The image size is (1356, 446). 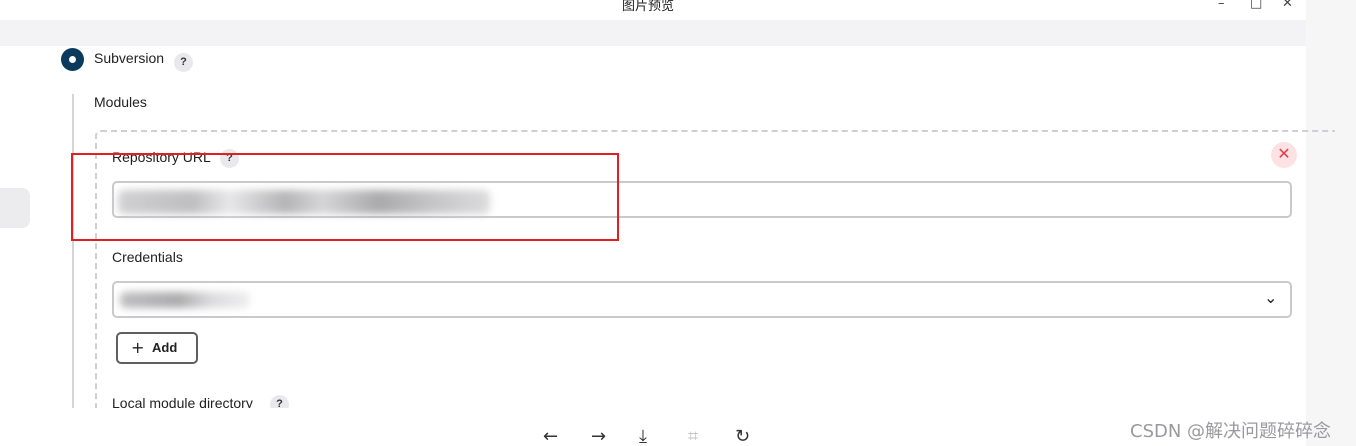 I want to click on add-credentials-button: + Add, so click(x=157, y=348).